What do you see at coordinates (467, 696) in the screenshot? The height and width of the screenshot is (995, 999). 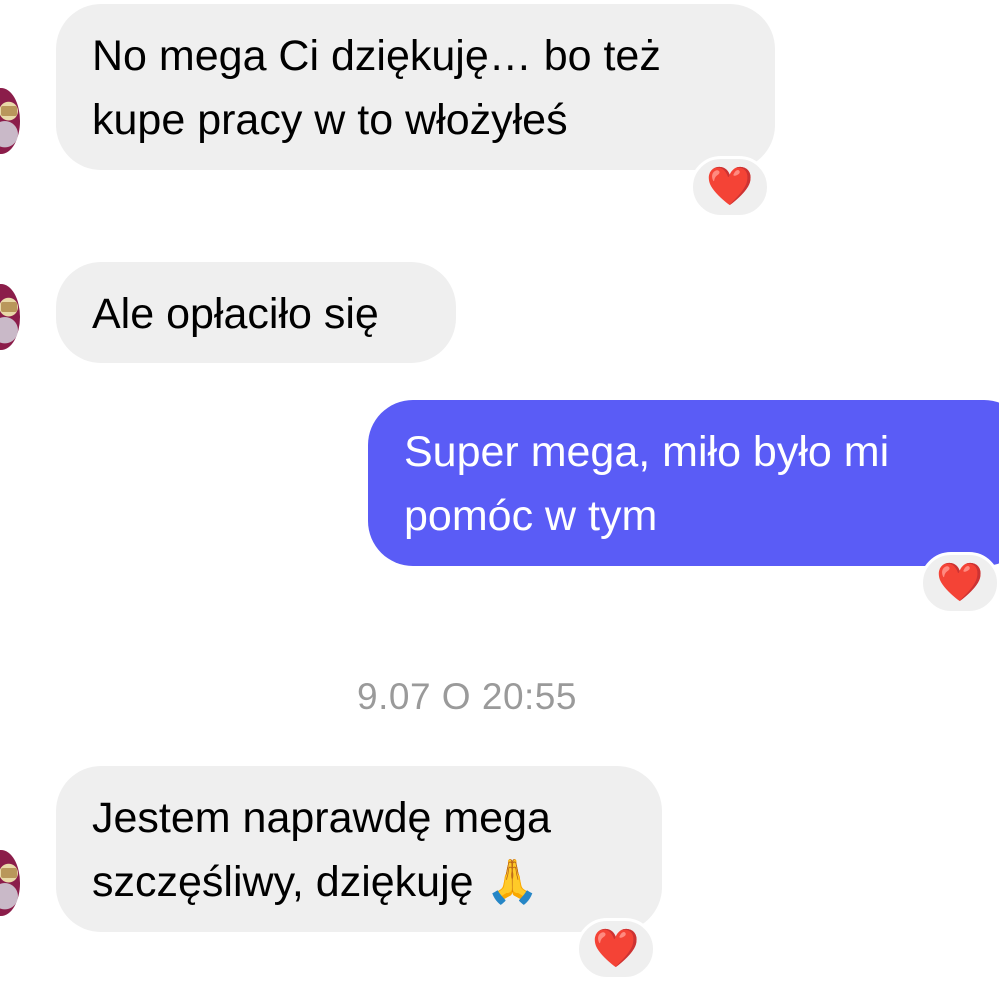 I see `message-timestamp: 9.07 O 20:55` at bounding box center [467, 696].